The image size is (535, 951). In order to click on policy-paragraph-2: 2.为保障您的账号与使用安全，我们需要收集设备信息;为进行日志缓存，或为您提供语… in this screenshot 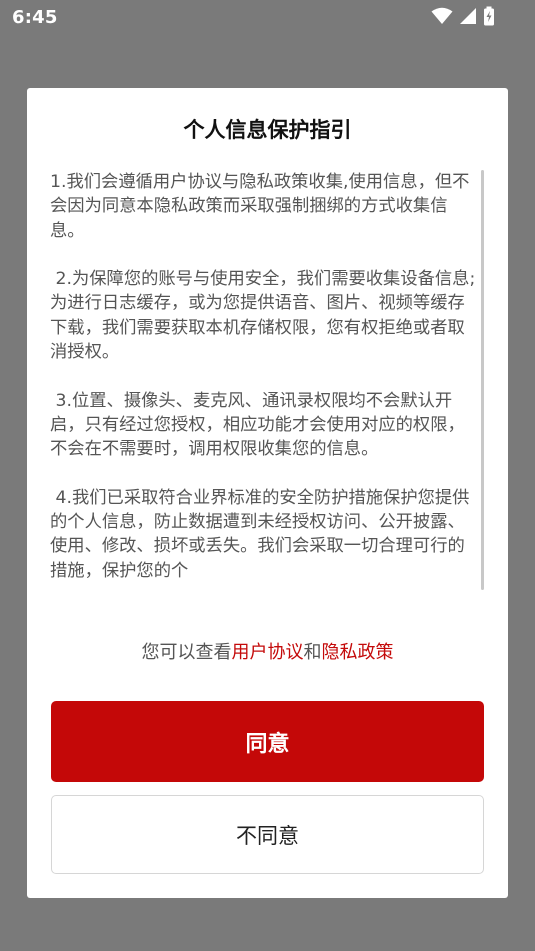, I will do `click(263, 316)`.